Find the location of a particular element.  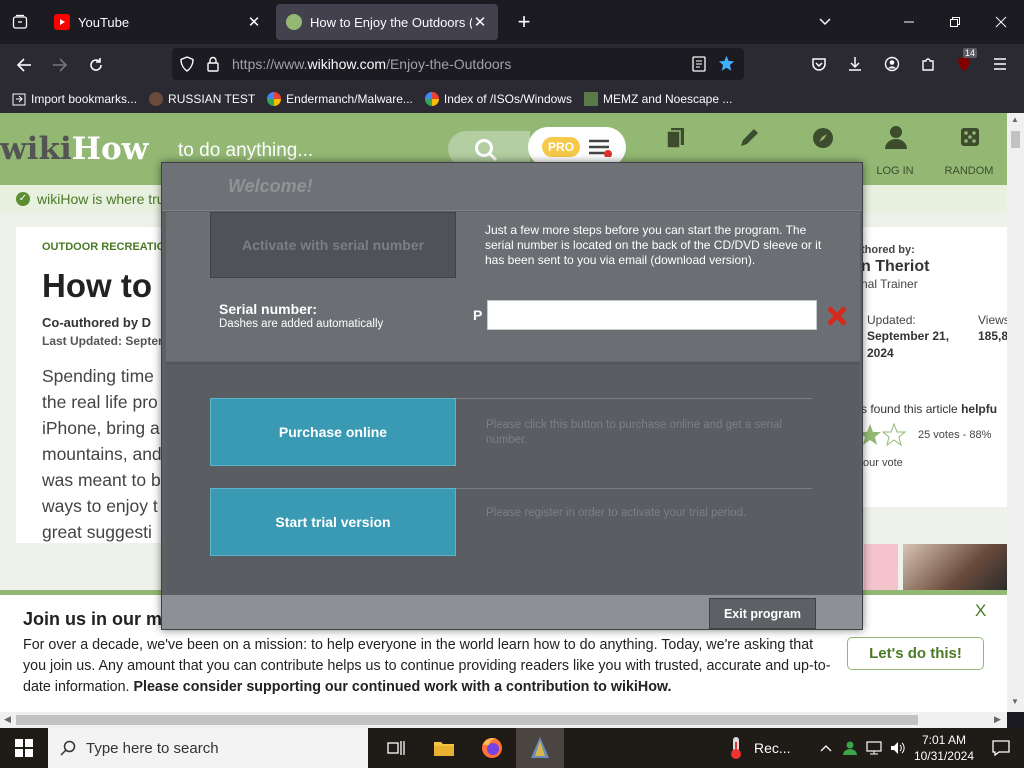

scroll-right-icon: ▶ is located at coordinates (997, 719).